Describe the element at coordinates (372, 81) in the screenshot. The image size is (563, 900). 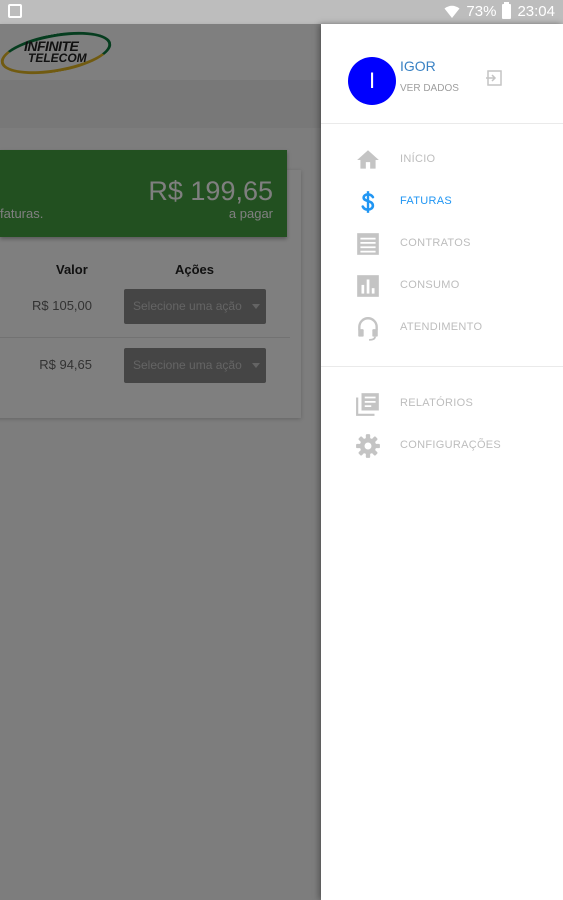
I see `avatar: I` at that location.